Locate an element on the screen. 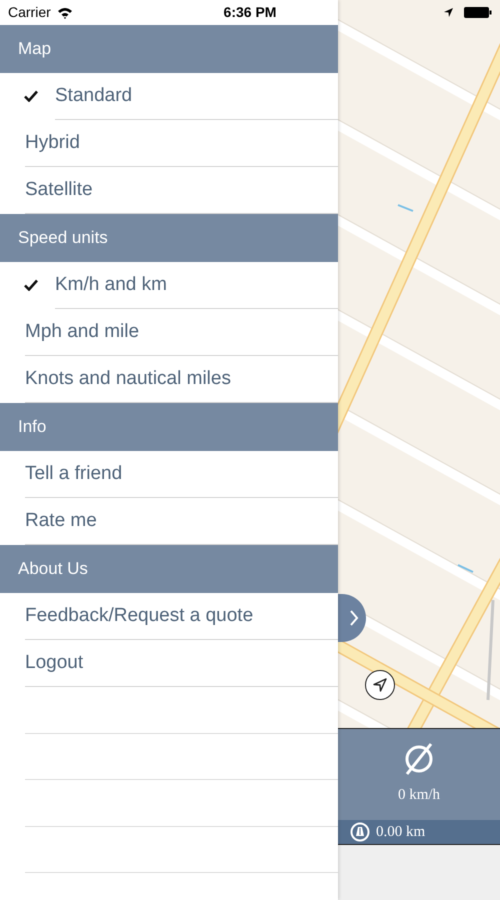  menu-item-label: Rate me is located at coordinates (61, 521).